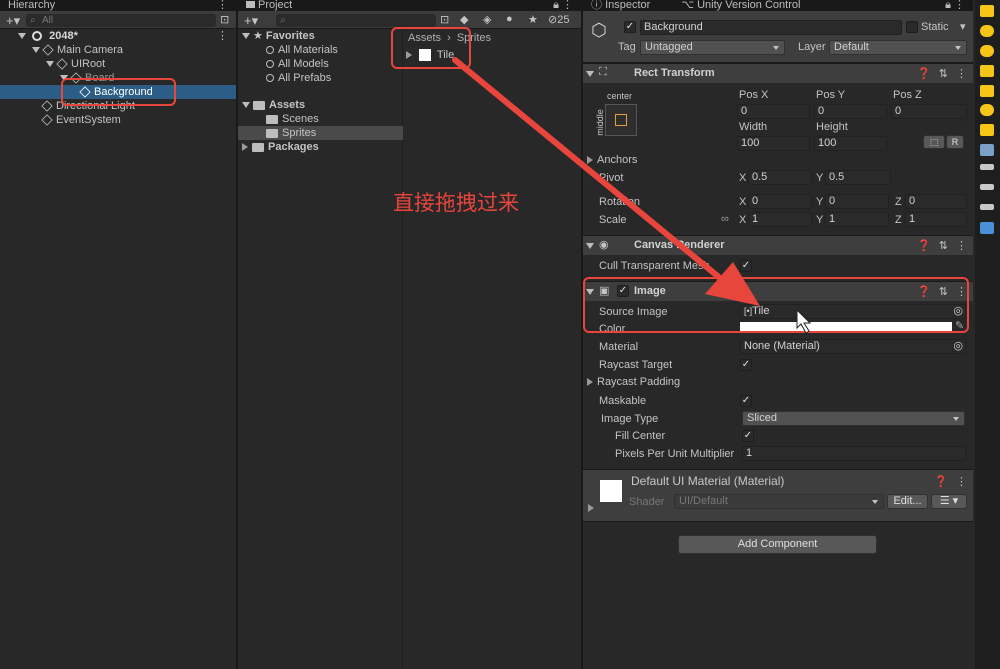 This screenshot has height=669, width=1000. What do you see at coordinates (118, 92) in the screenshot?
I see `hierarchy-item-background: Background` at bounding box center [118, 92].